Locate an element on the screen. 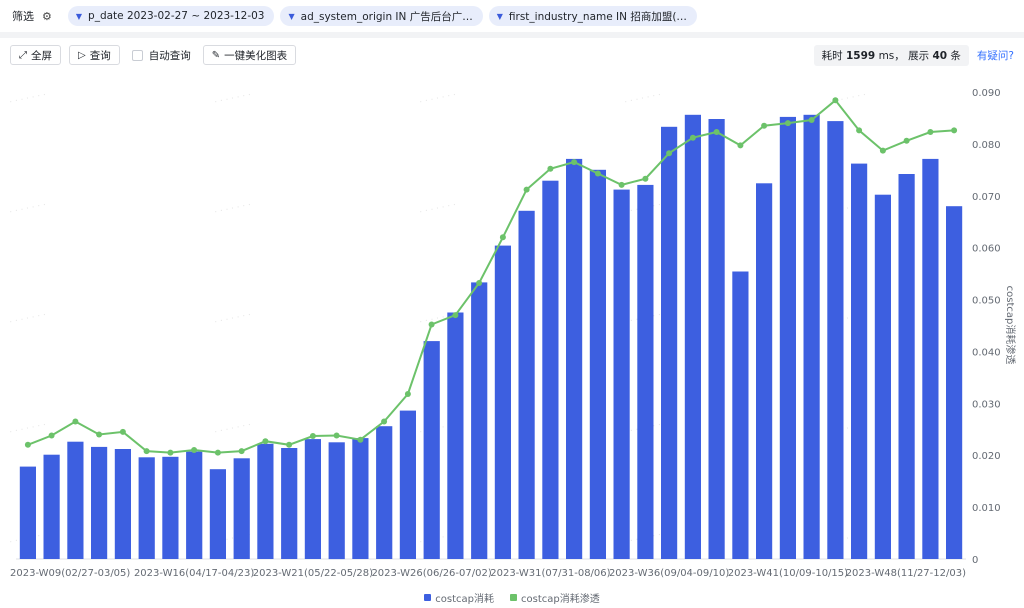 The image size is (1024, 608). x-tick-label: 2023-W41(10/09-10/15) is located at coordinates (788, 573).